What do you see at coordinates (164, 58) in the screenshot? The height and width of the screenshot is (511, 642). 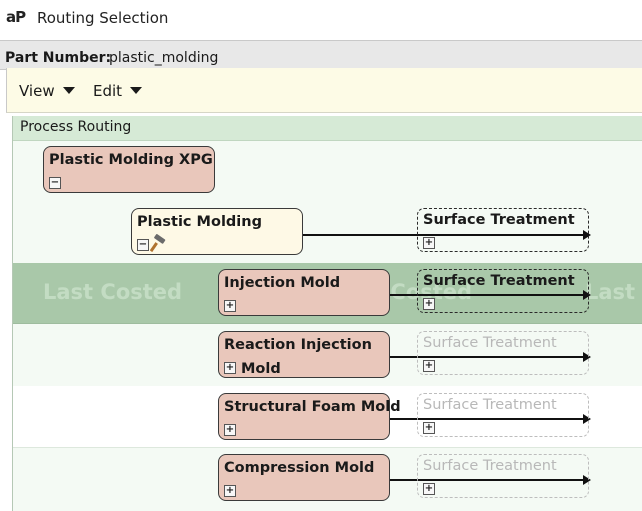 I see `part-number-value: plastic_molding` at bounding box center [164, 58].